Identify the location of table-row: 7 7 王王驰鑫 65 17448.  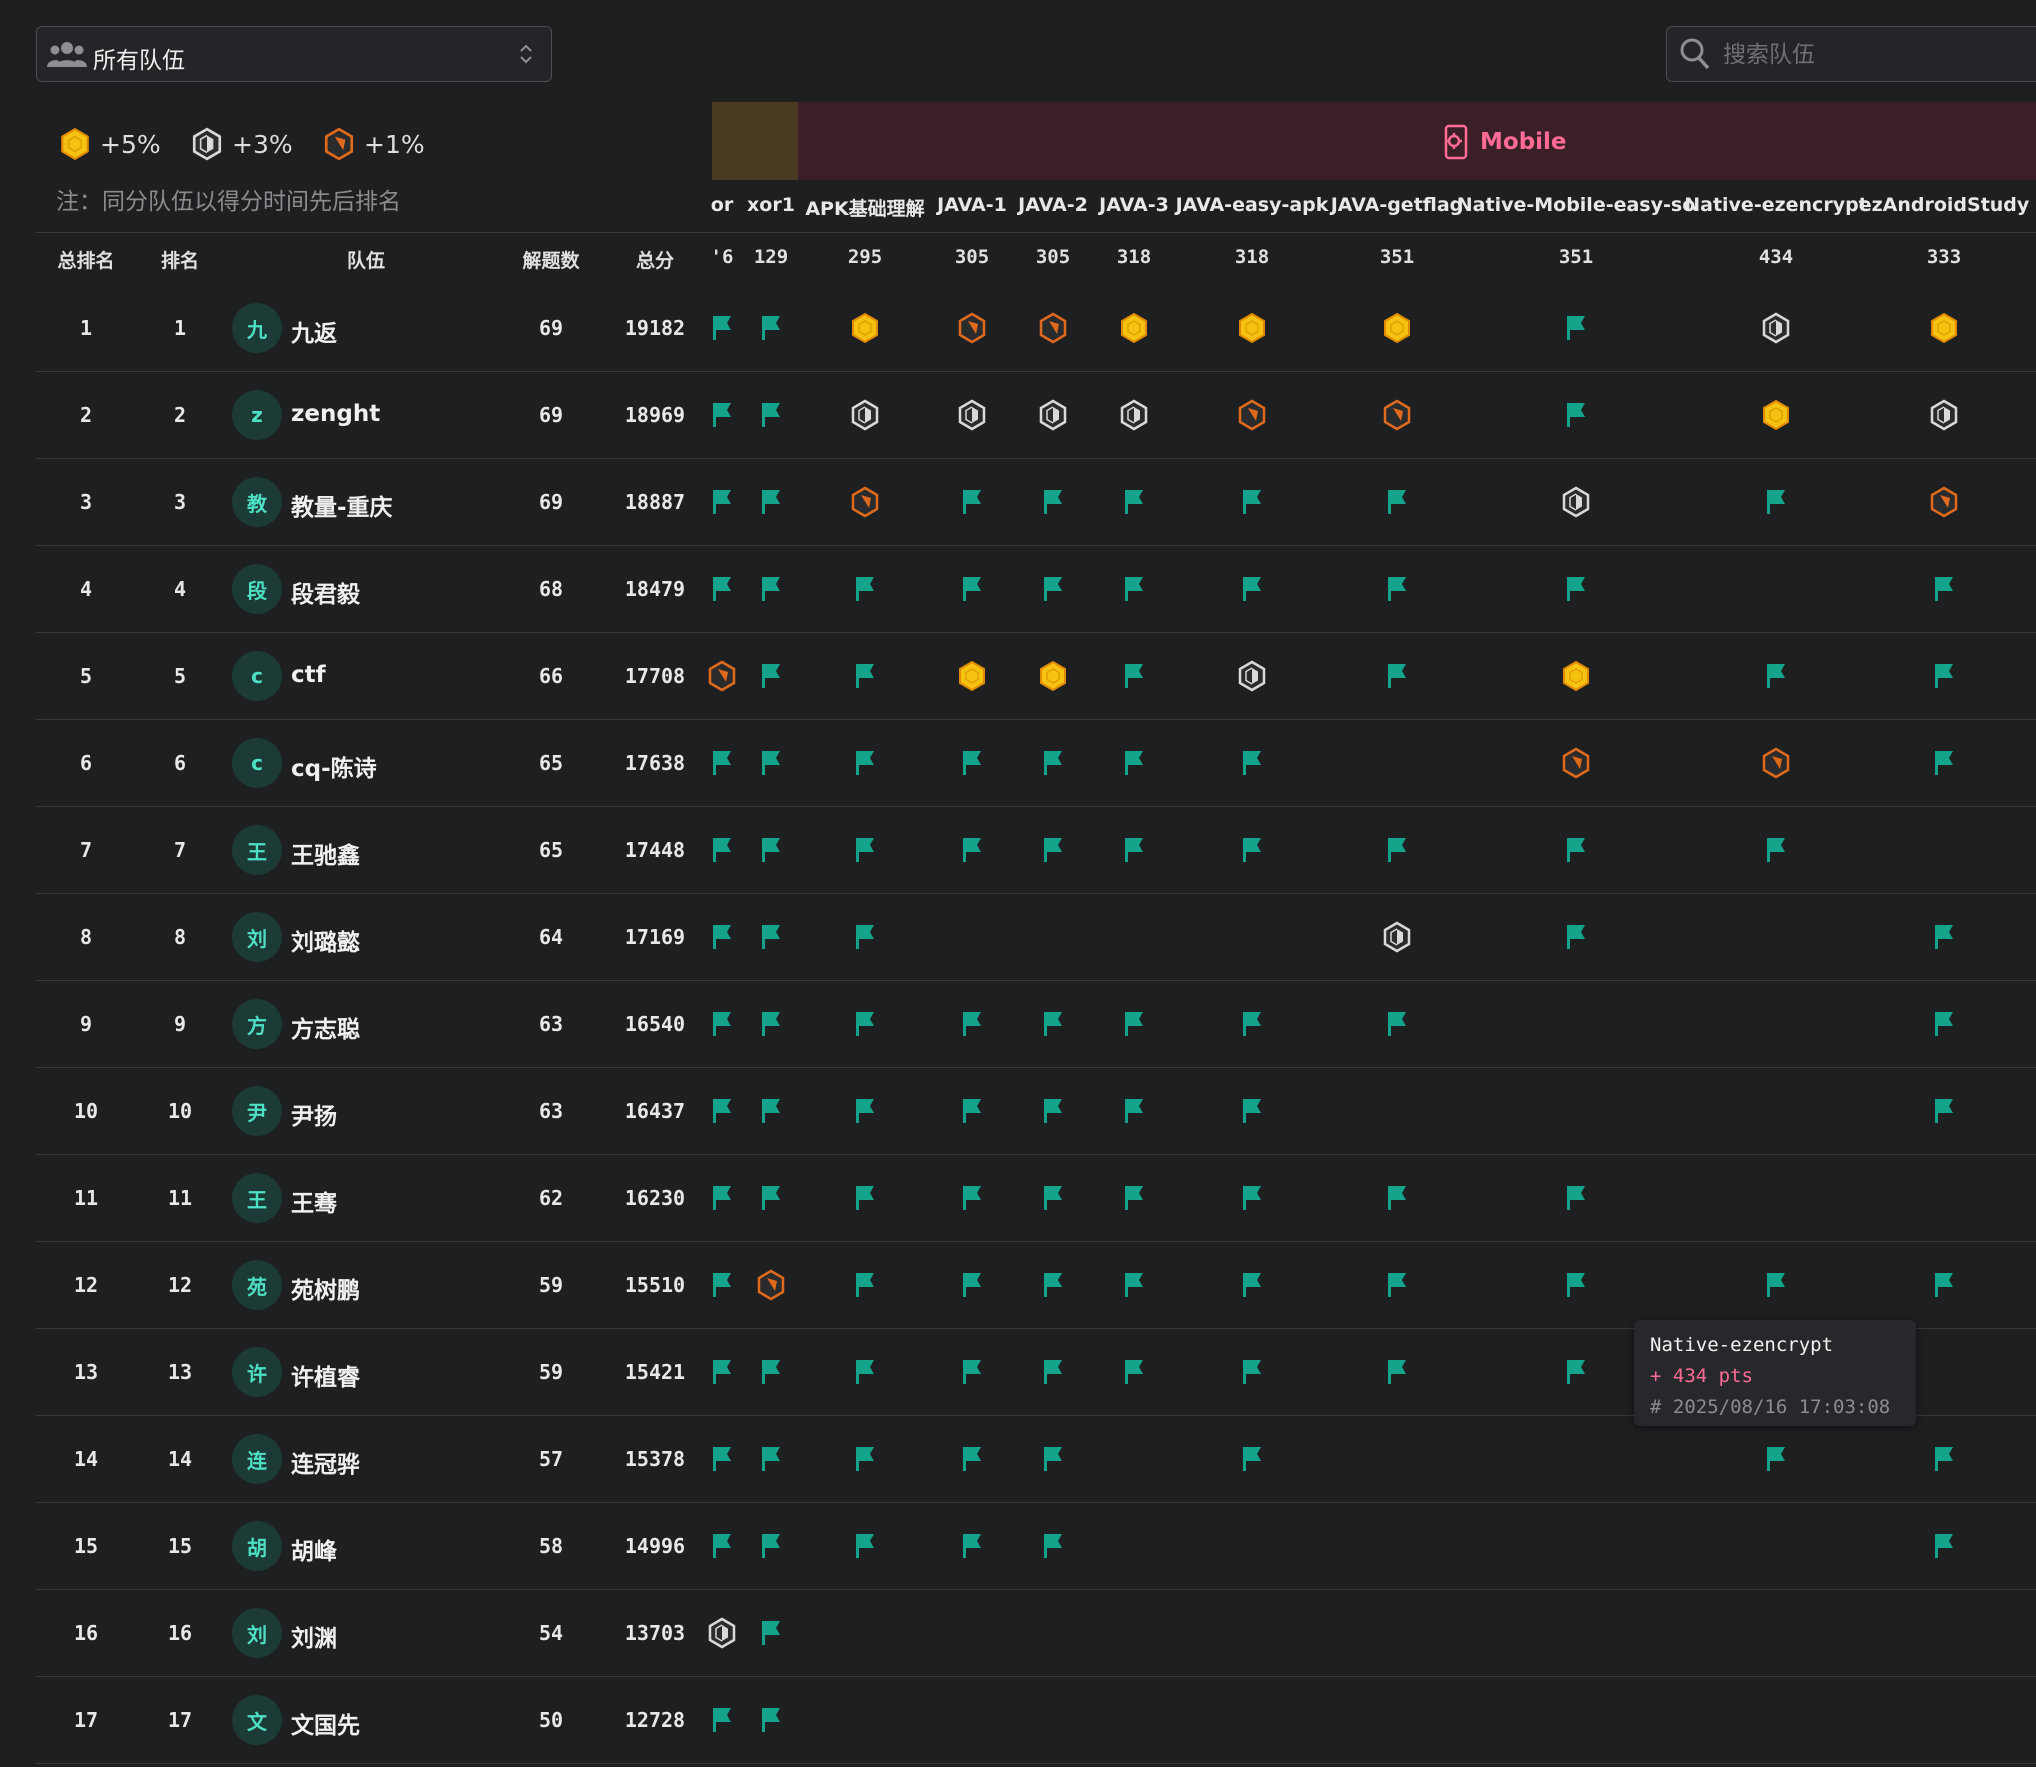
(1036, 850).